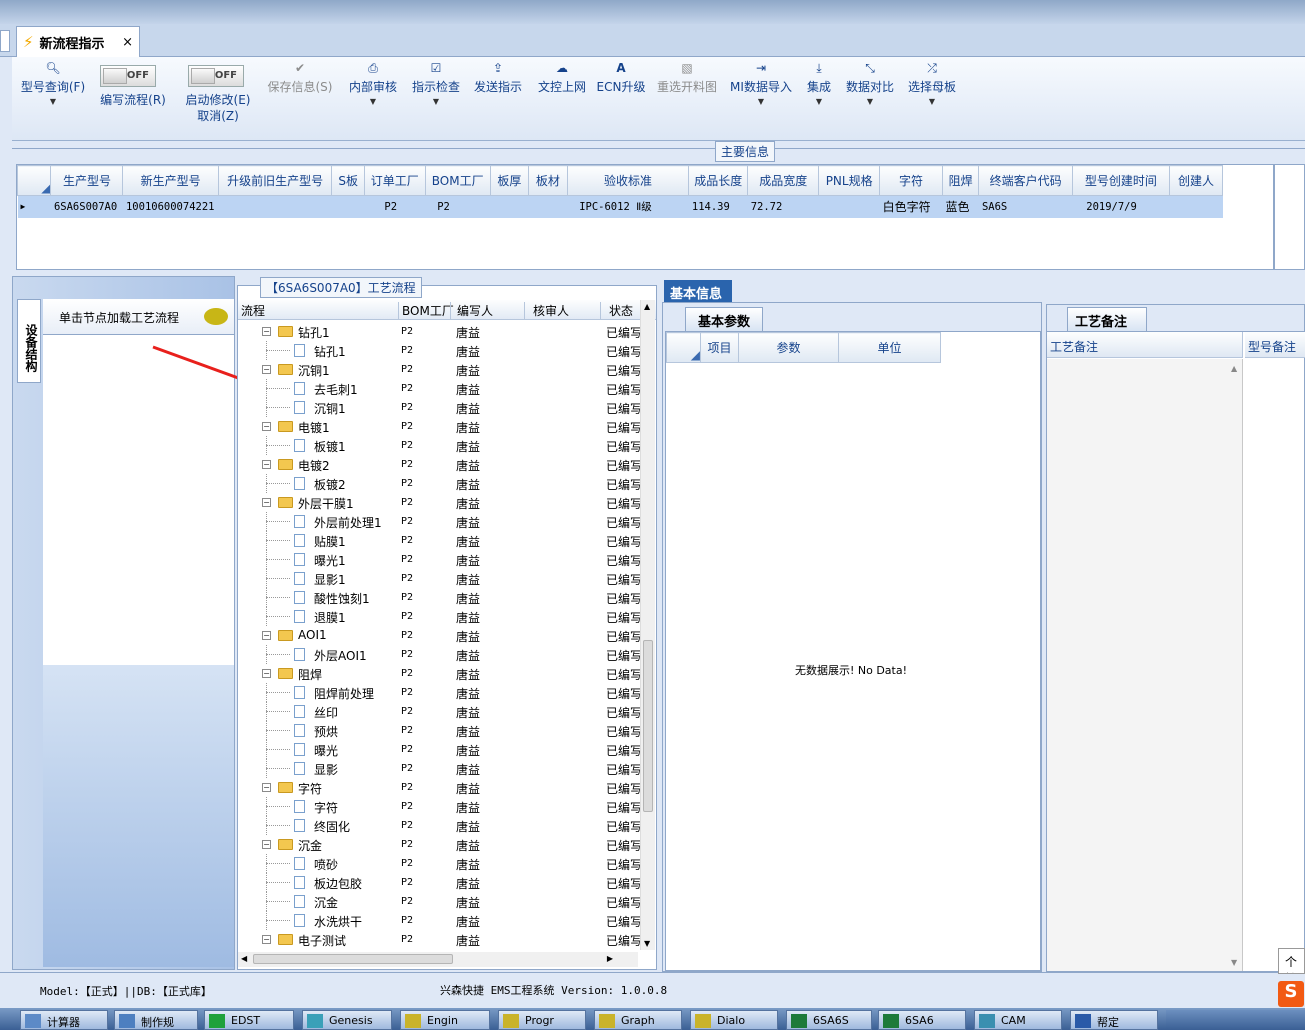 Image resolution: width=1305 pixels, height=1030 pixels. What do you see at coordinates (87, 180) in the screenshot?
I see `column-header: 生产型号` at bounding box center [87, 180].